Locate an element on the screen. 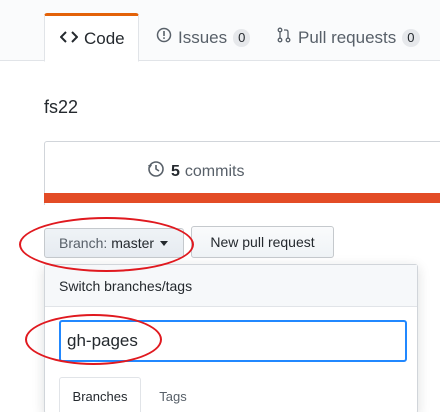 This screenshot has width=440, height=412. commits-count: 5 is located at coordinates (175, 171).